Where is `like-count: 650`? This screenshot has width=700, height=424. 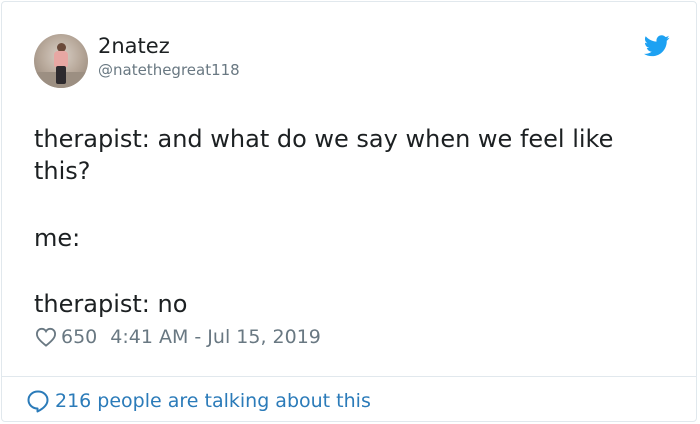 like-count: 650 is located at coordinates (79, 337).